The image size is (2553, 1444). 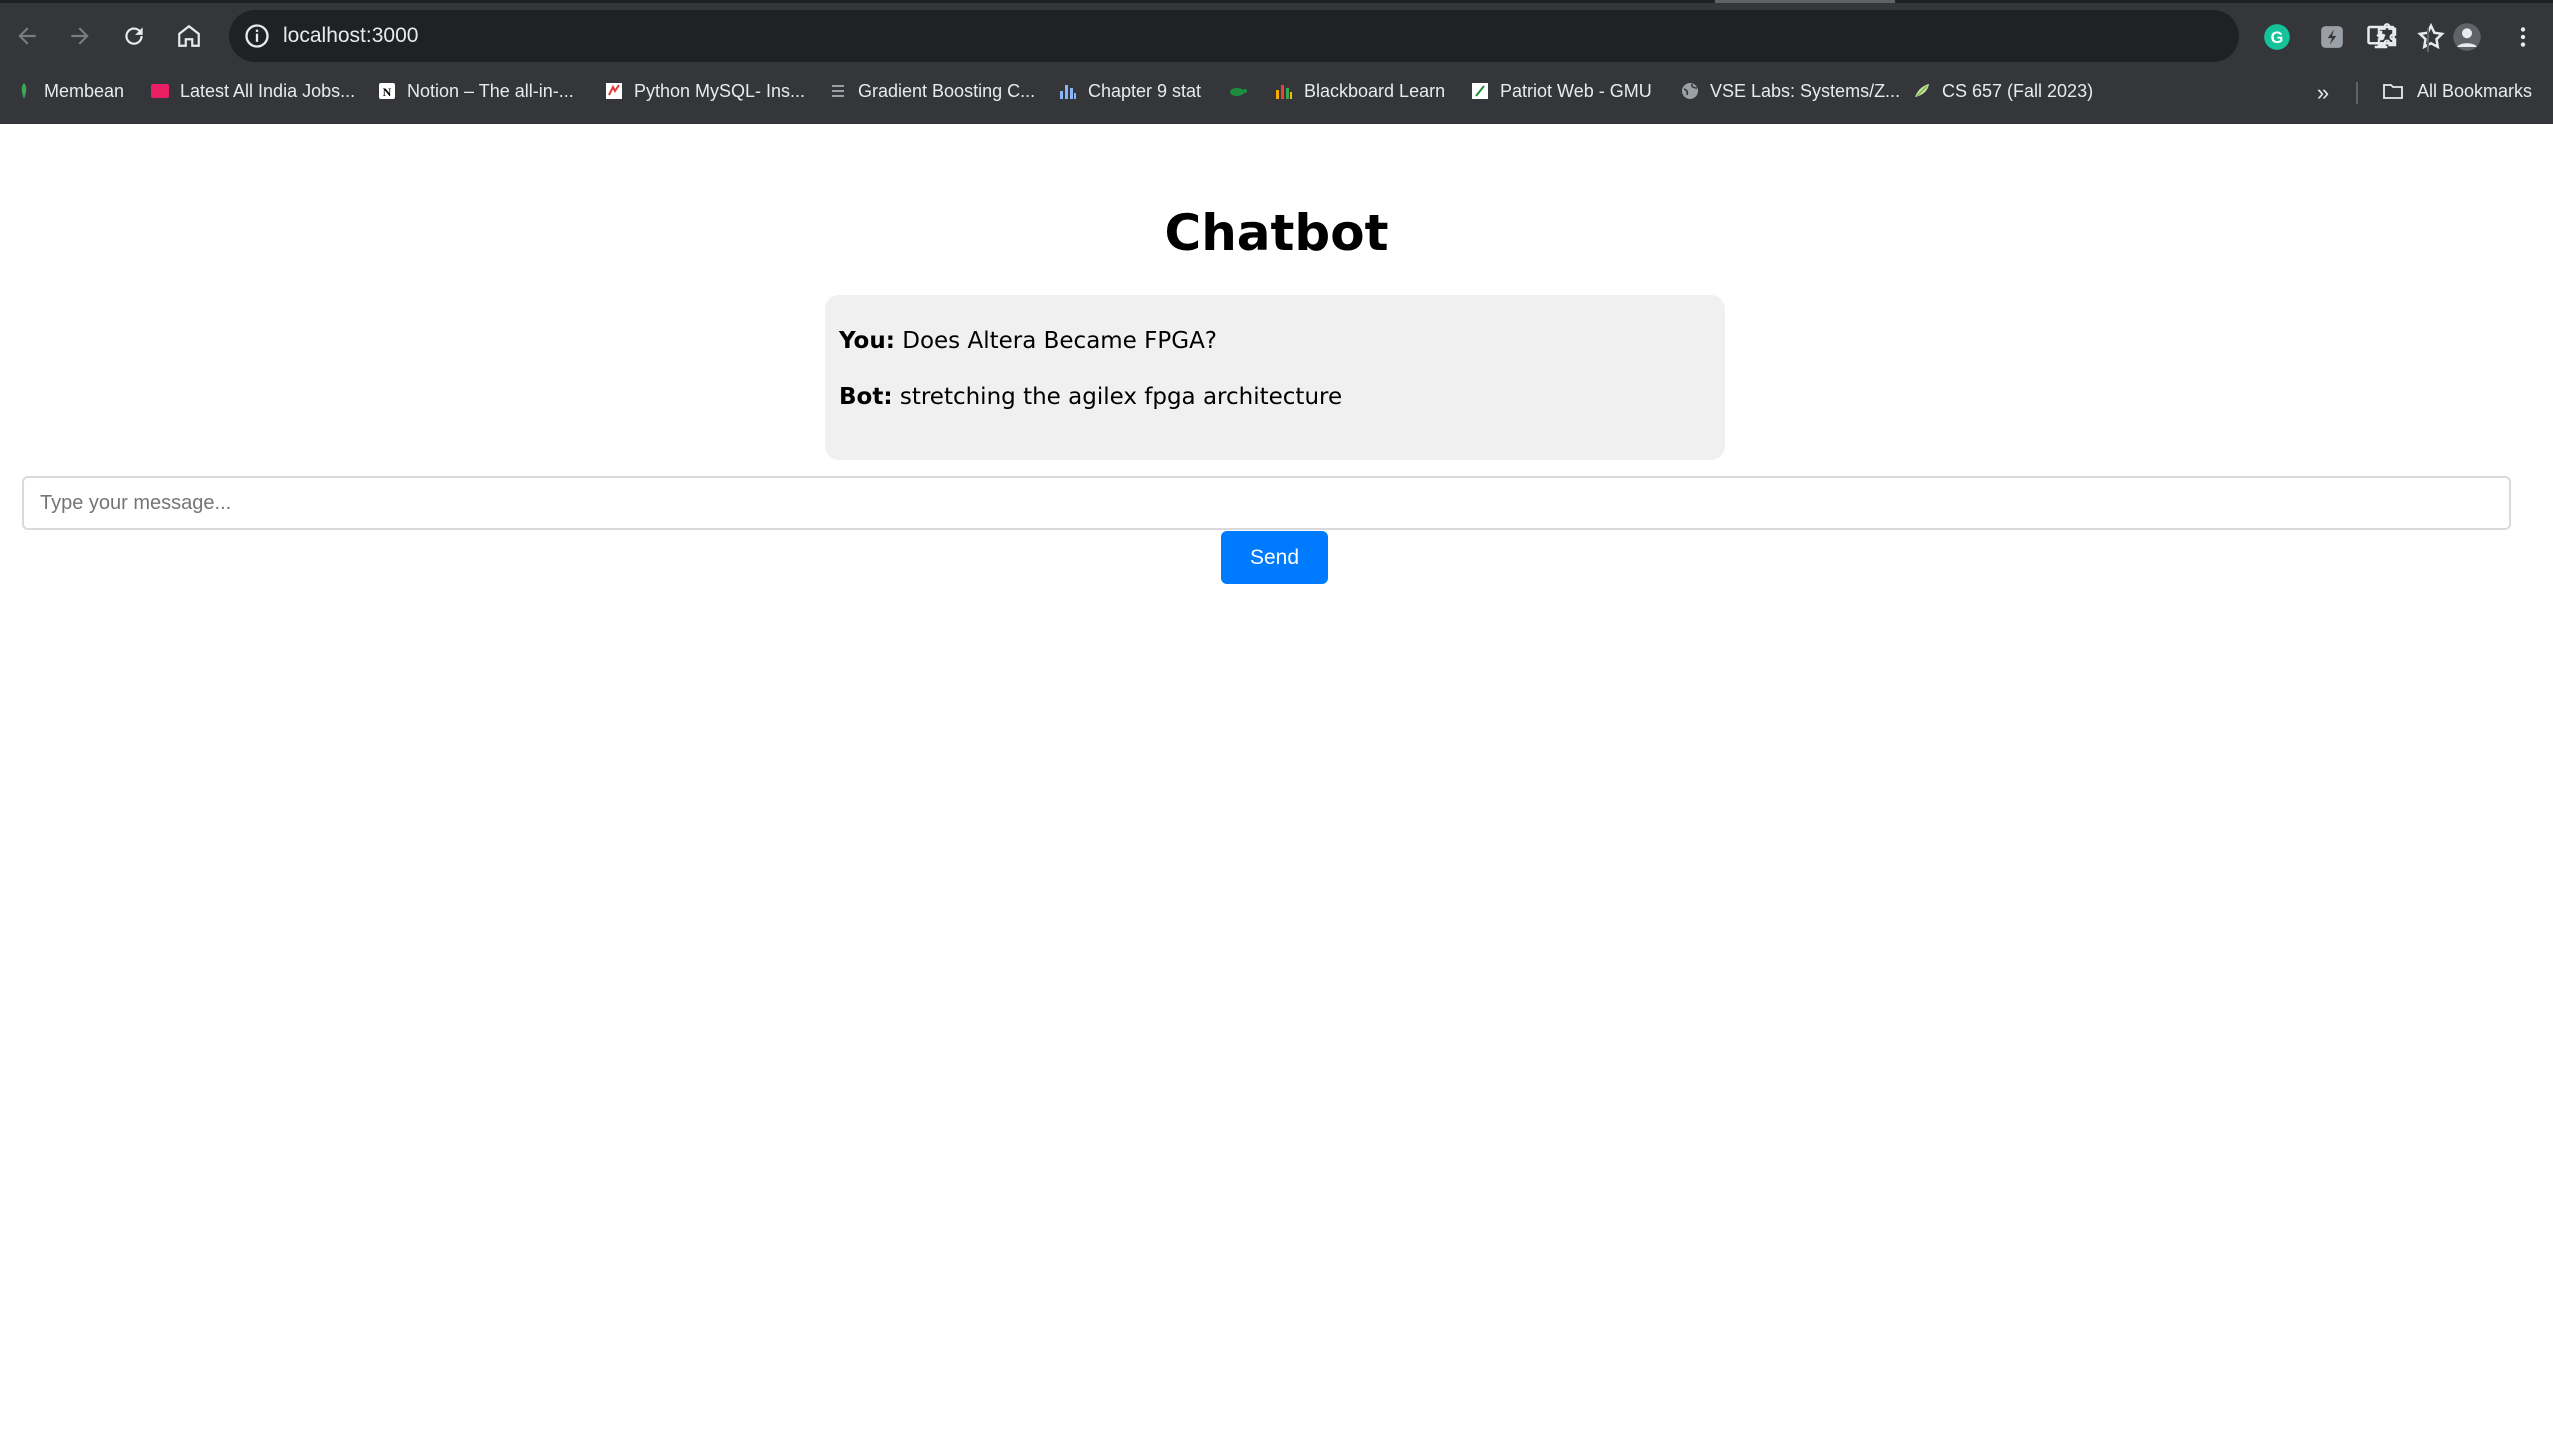 What do you see at coordinates (257, 36) in the screenshot?
I see `site-info-icon` at bounding box center [257, 36].